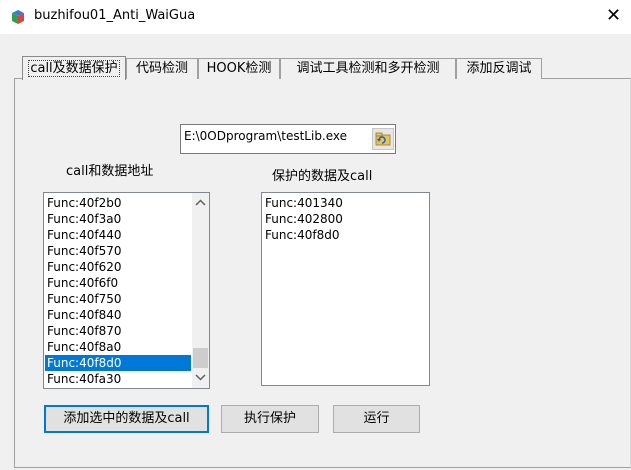 The height and width of the screenshot is (470, 631). I want to click on list-item: Func:40f8a0, so click(118, 347).